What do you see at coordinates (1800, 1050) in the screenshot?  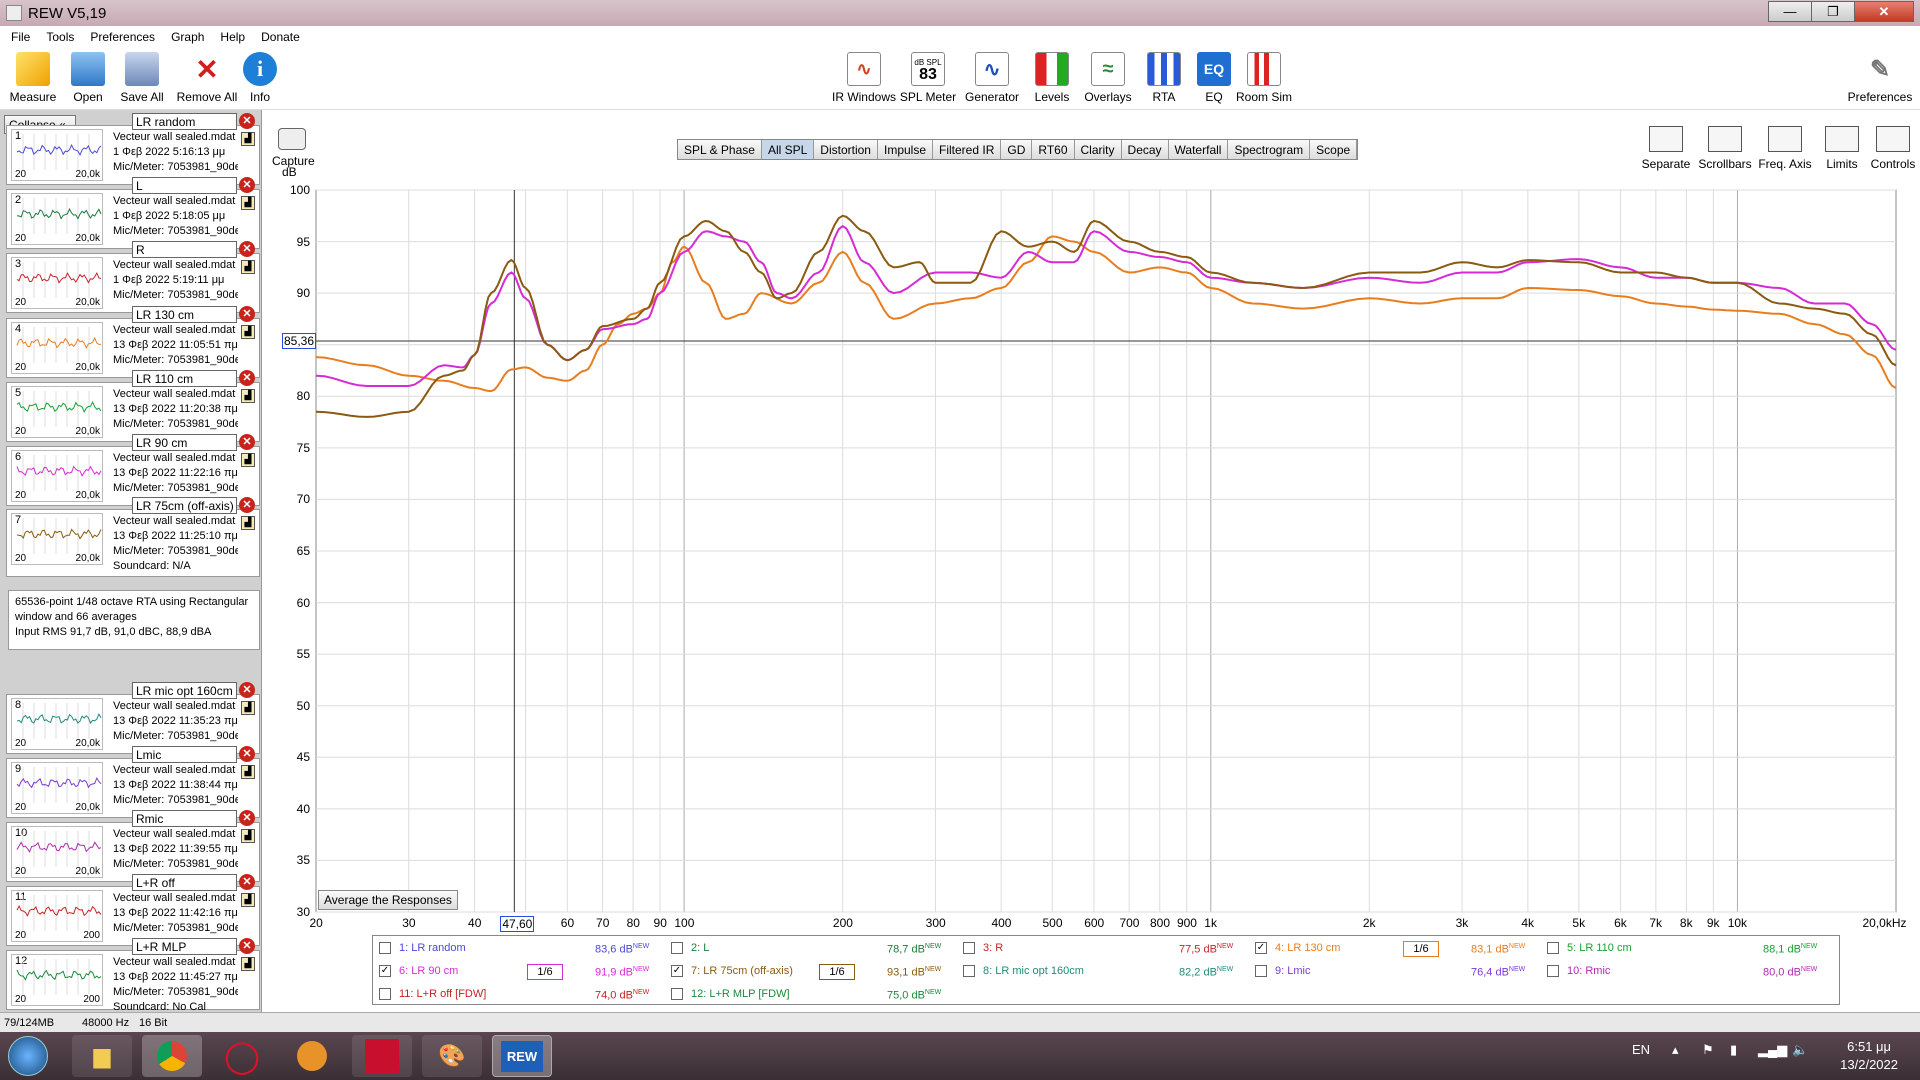 I see `tray-volume-icon: 🔈` at bounding box center [1800, 1050].